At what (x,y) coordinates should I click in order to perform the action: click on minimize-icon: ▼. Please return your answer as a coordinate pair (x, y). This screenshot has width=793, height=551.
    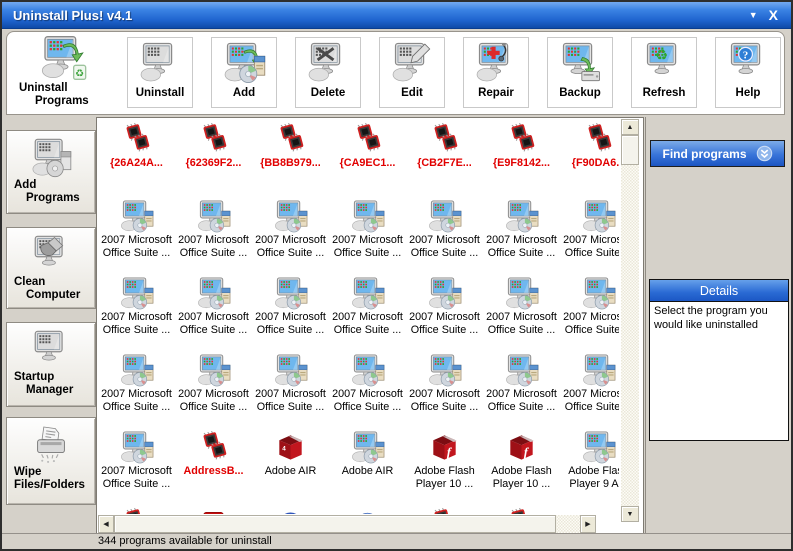
    Looking at the image, I should click on (753, 15).